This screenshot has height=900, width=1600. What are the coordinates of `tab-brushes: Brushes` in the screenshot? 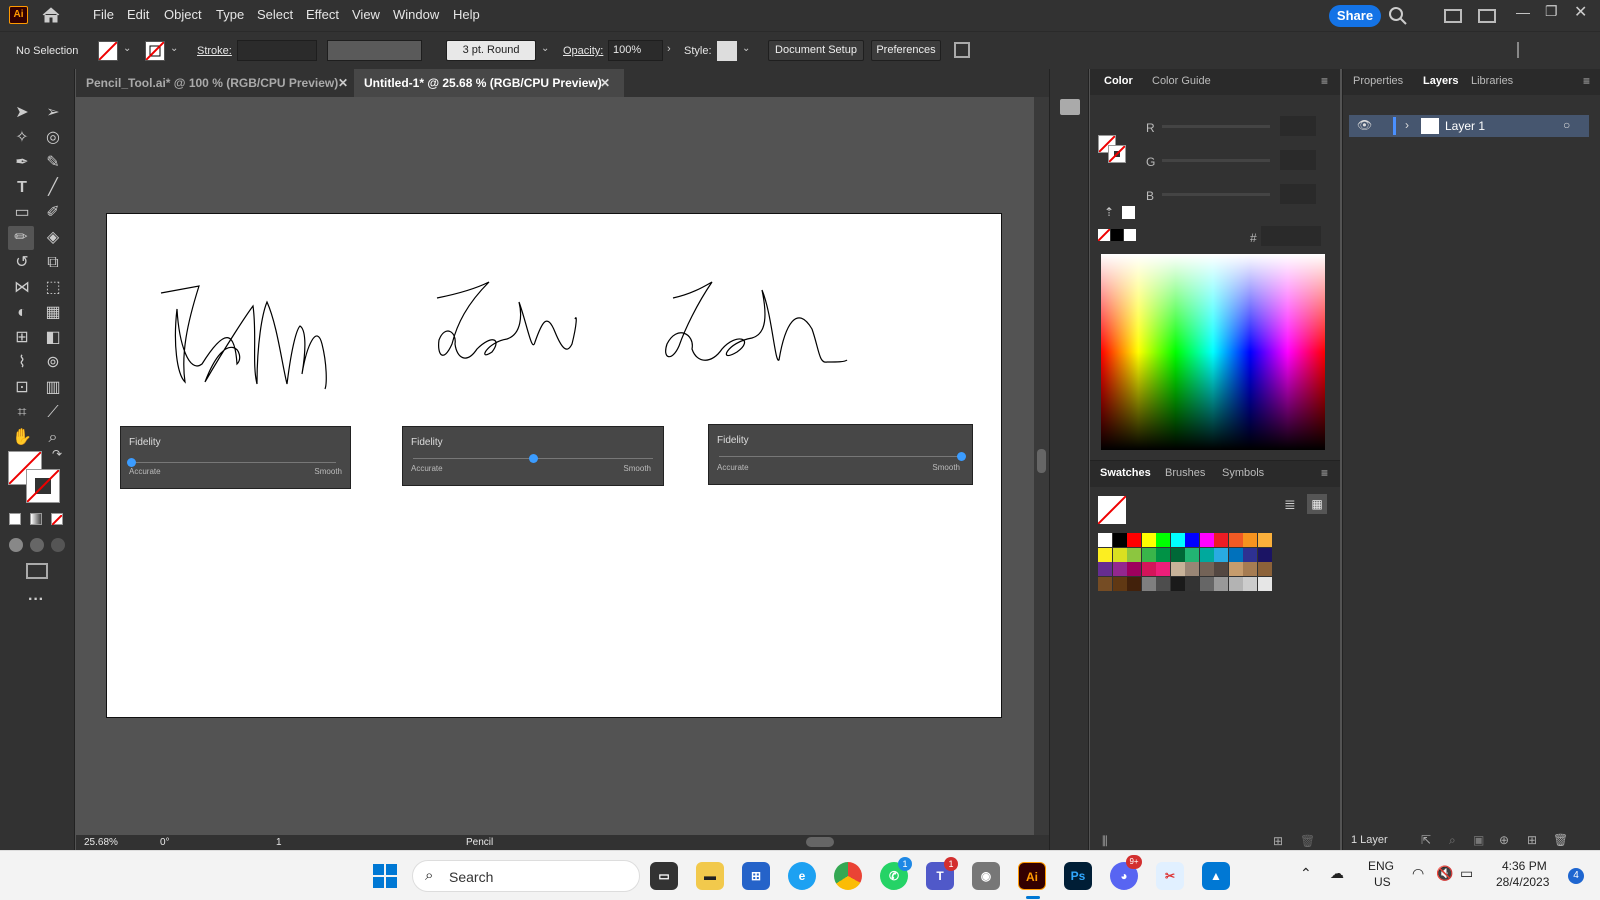 It's located at (1185, 473).